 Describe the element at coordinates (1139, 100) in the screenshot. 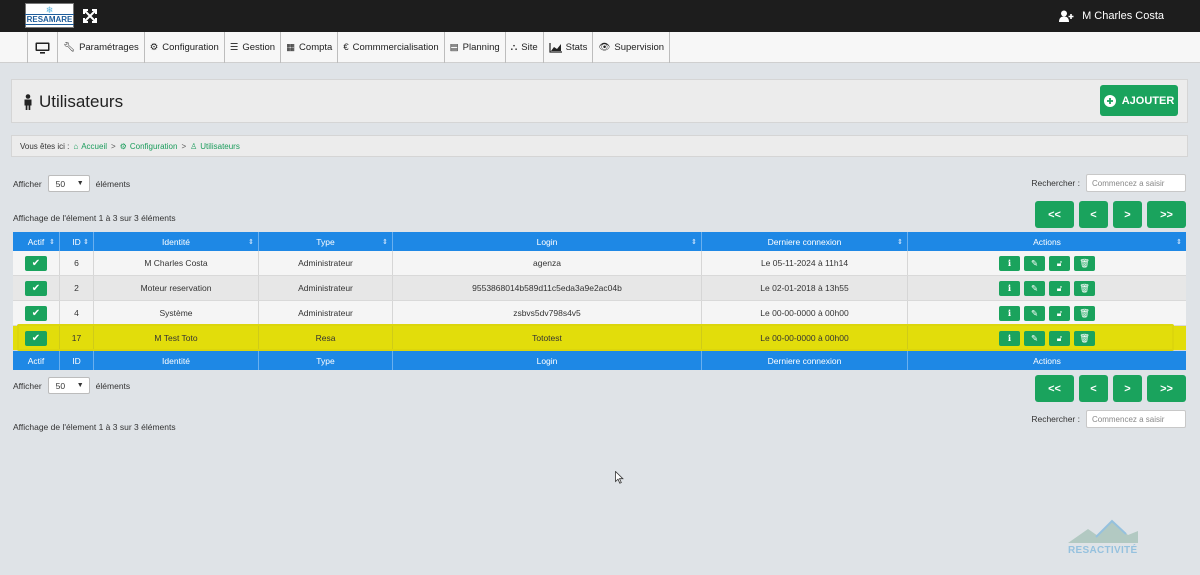

I see `add-user-button: AJOUTER` at that location.